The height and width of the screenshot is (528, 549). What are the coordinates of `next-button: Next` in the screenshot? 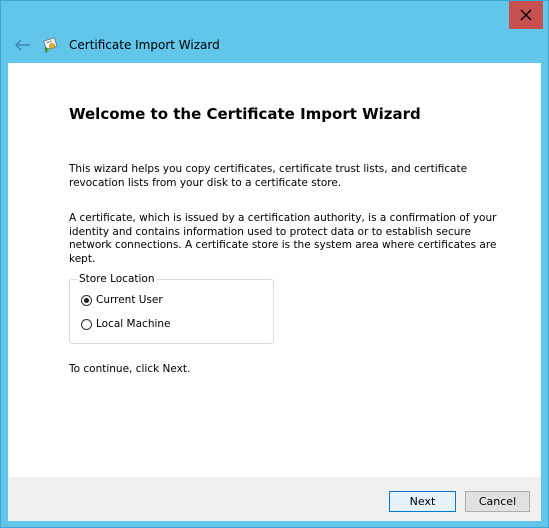 It's located at (422, 501).